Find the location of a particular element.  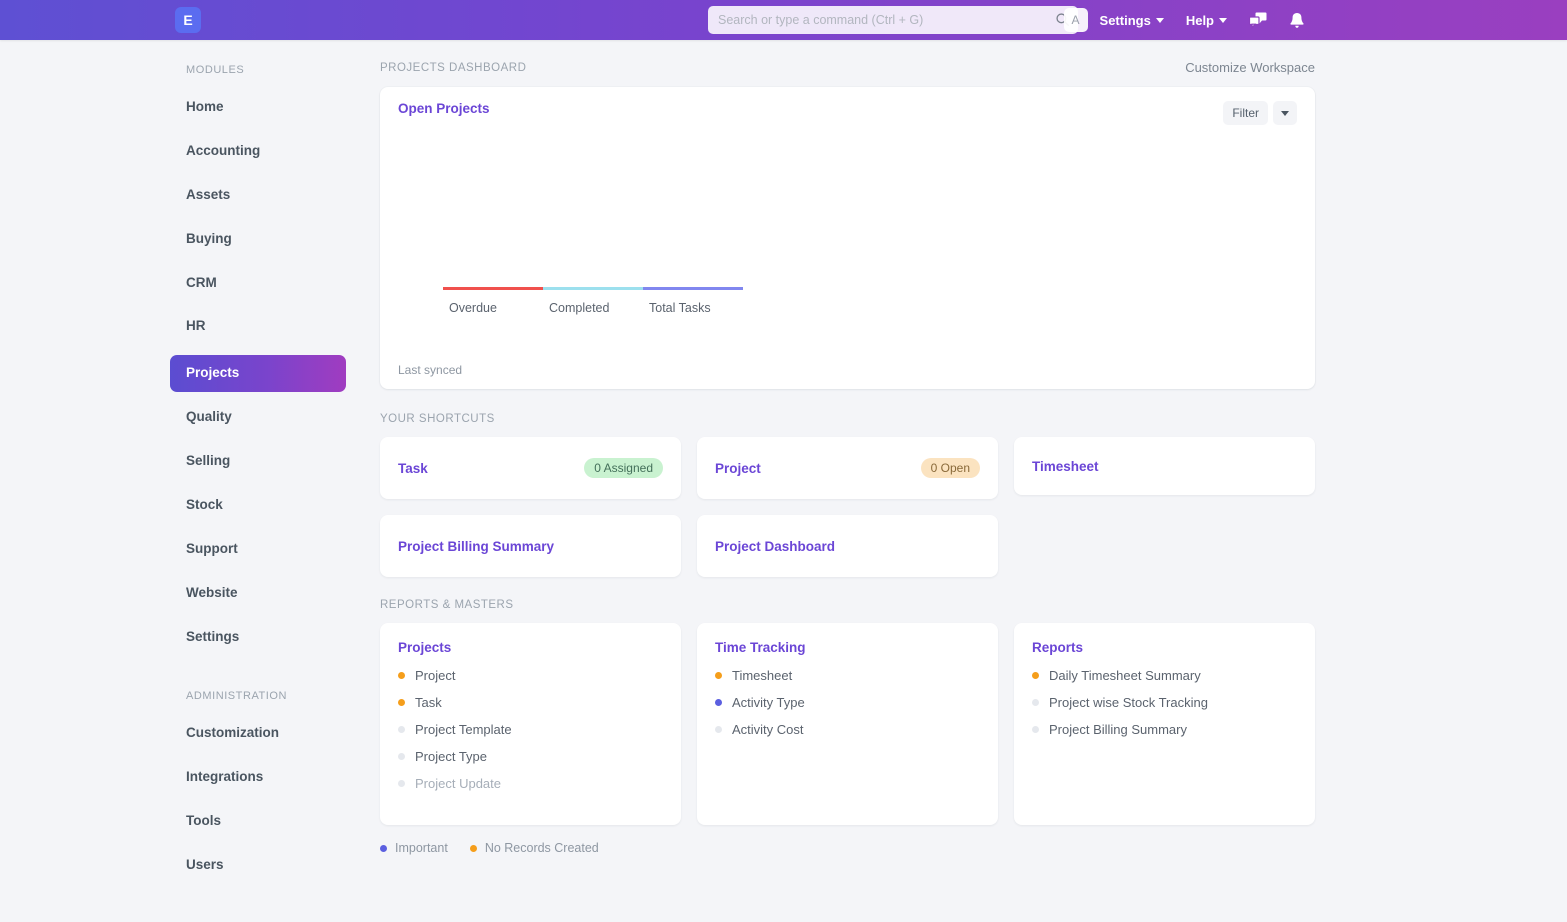

sidebar-item-website: Website is located at coordinates (257, 593).